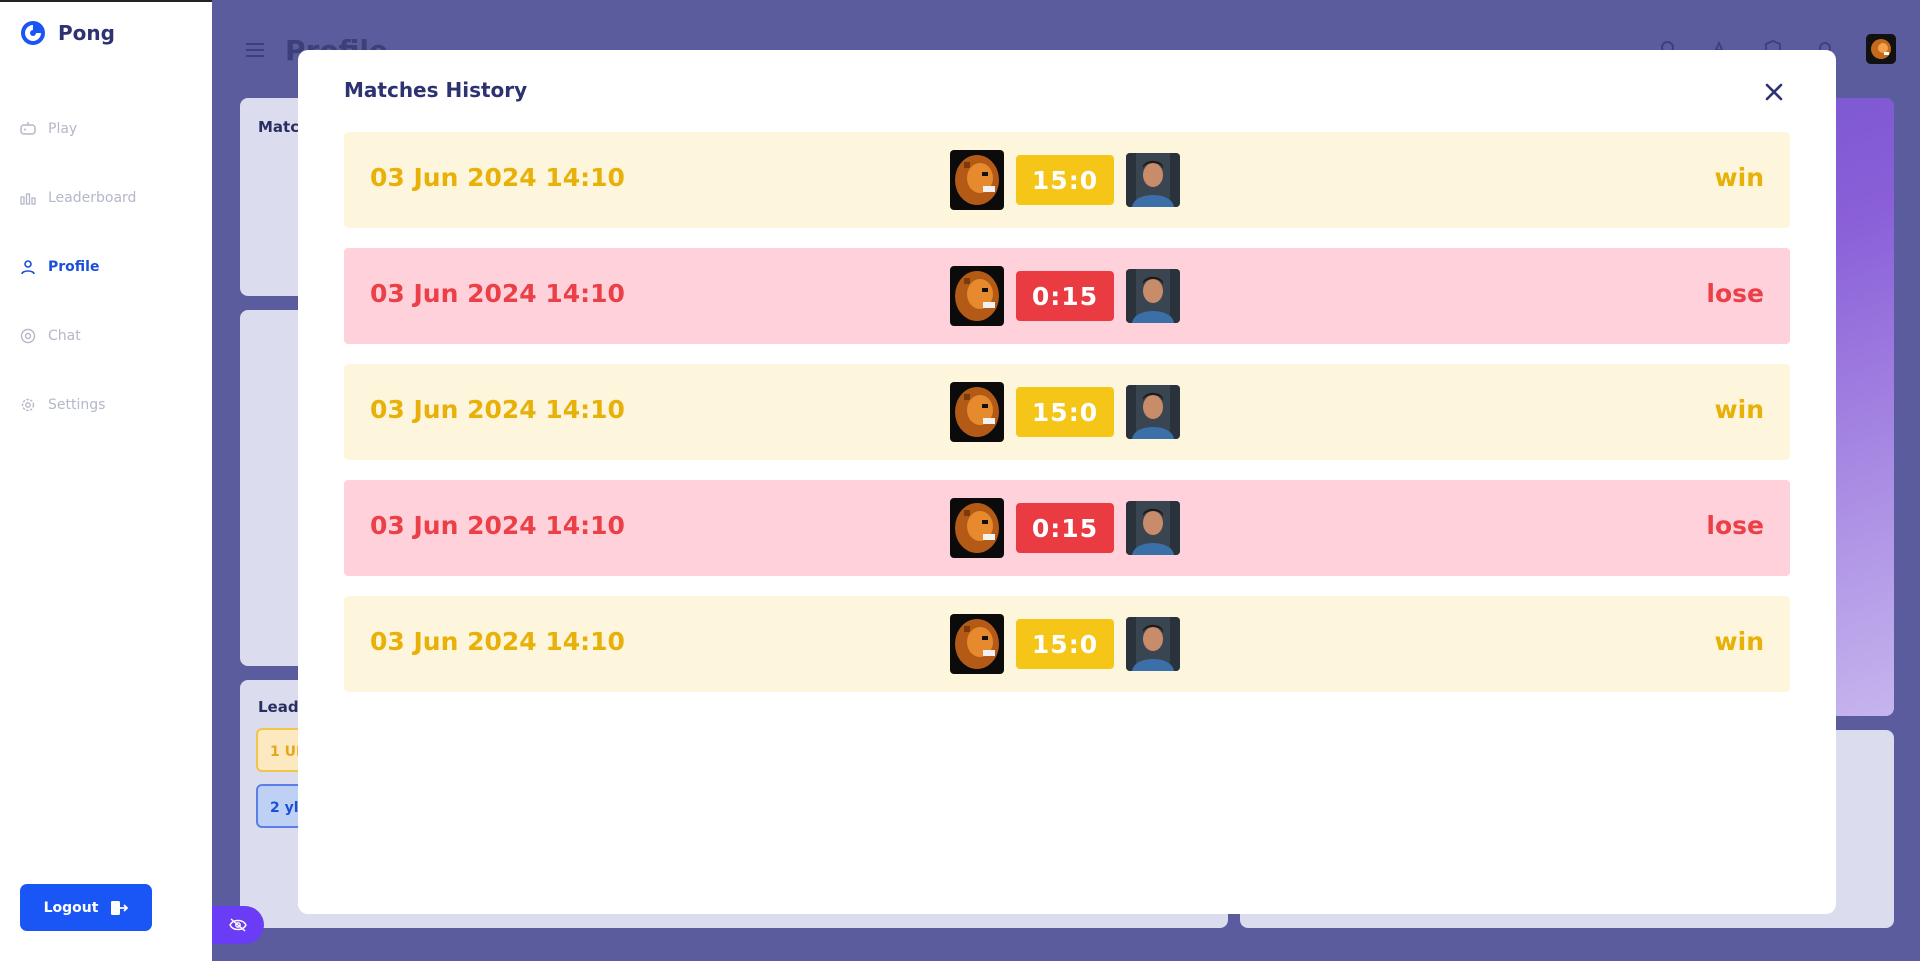 The image size is (1920, 961). What do you see at coordinates (28, 266) in the screenshot?
I see `user-icon` at bounding box center [28, 266].